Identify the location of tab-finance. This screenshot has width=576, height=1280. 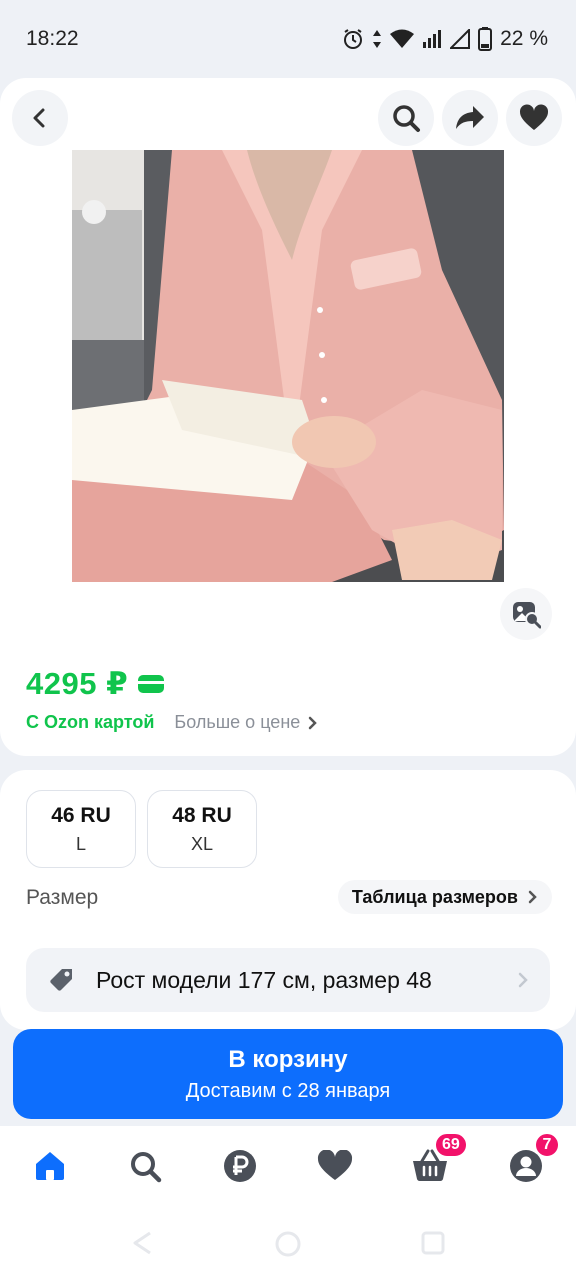
(240, 1166).